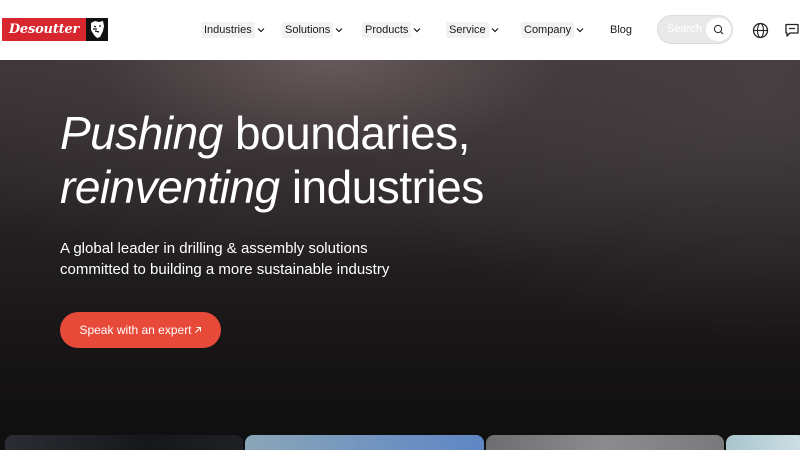 The width and height of the screenshot is (800, 450). What do you see at coordinates (308, 30) in the screenshot?
I see `nav-solutions-label: Solutions` at bounding box center [308, 30].